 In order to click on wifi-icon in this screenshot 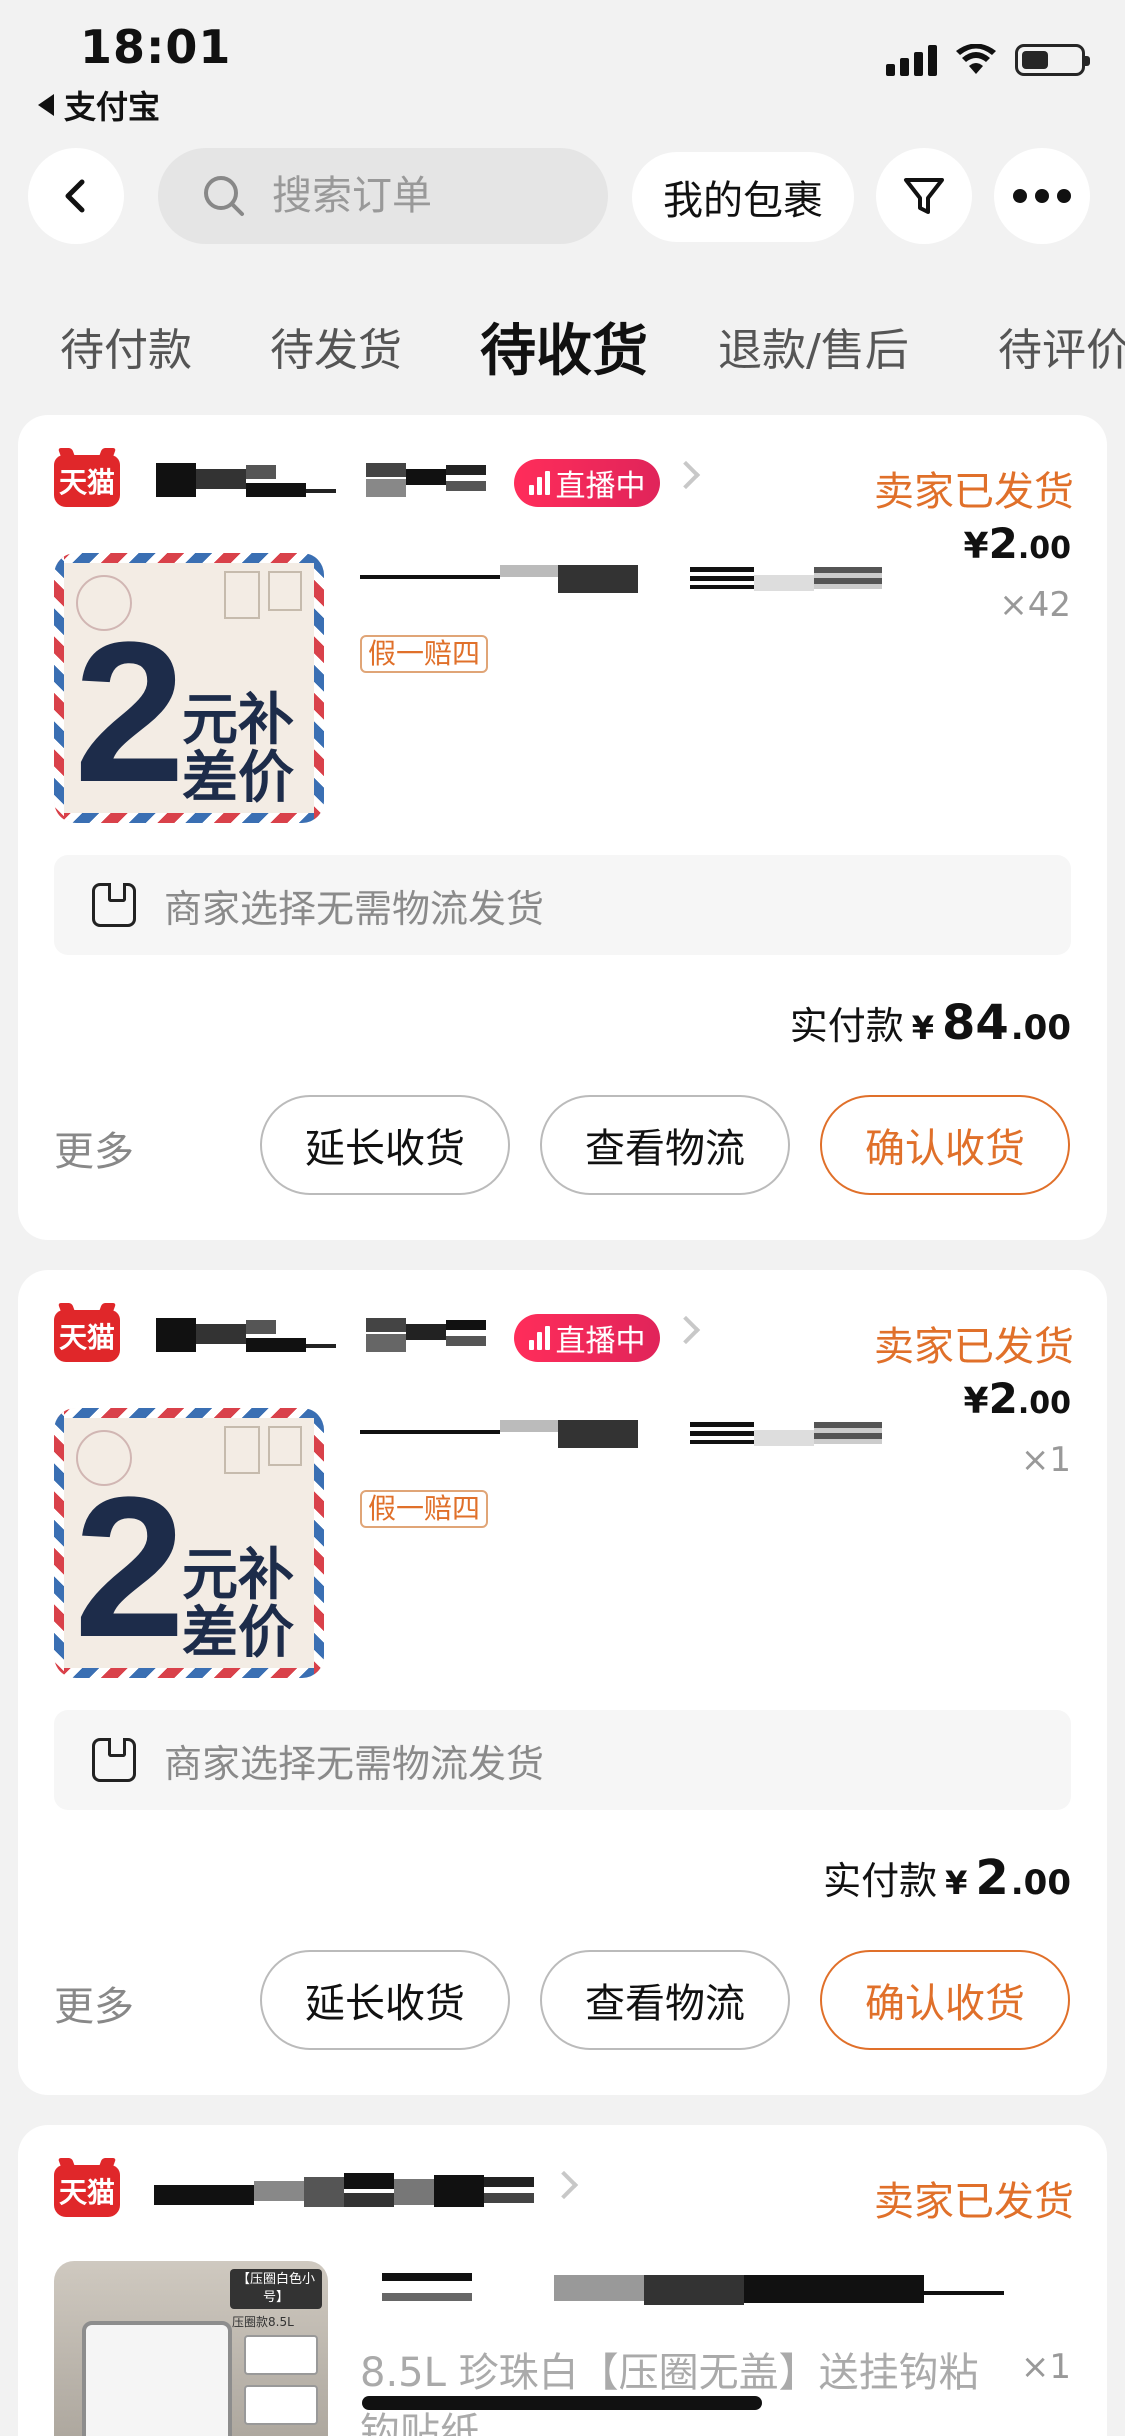, I will do `click(976, 59)`.